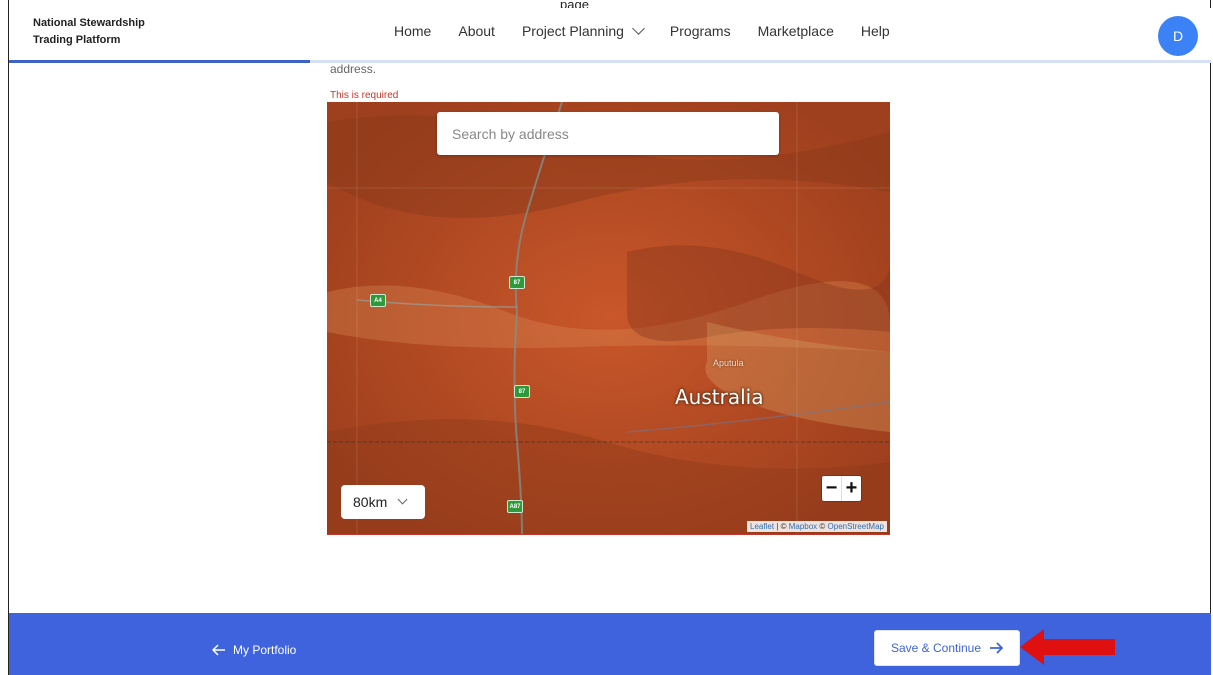 The image size is (1213, 675). I want to click on map-scale-select: 80km, so click(383, 502).